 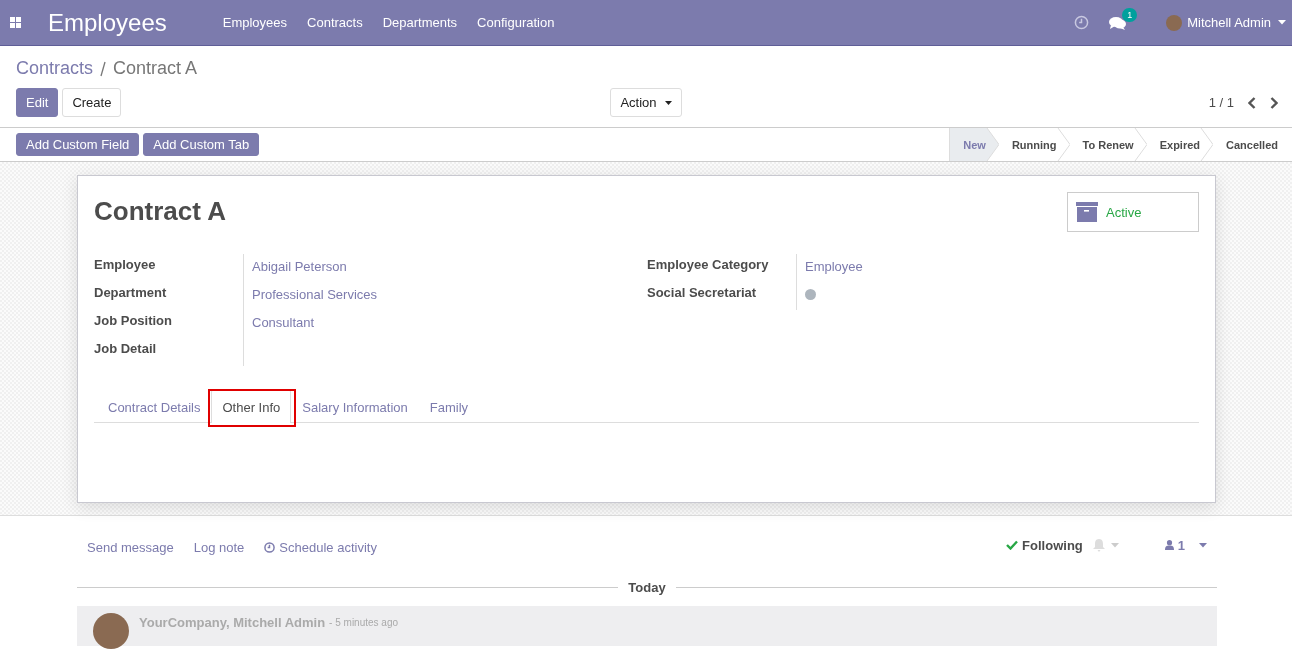 I want to click on field-label: Employee, so click(x=169, y=268).